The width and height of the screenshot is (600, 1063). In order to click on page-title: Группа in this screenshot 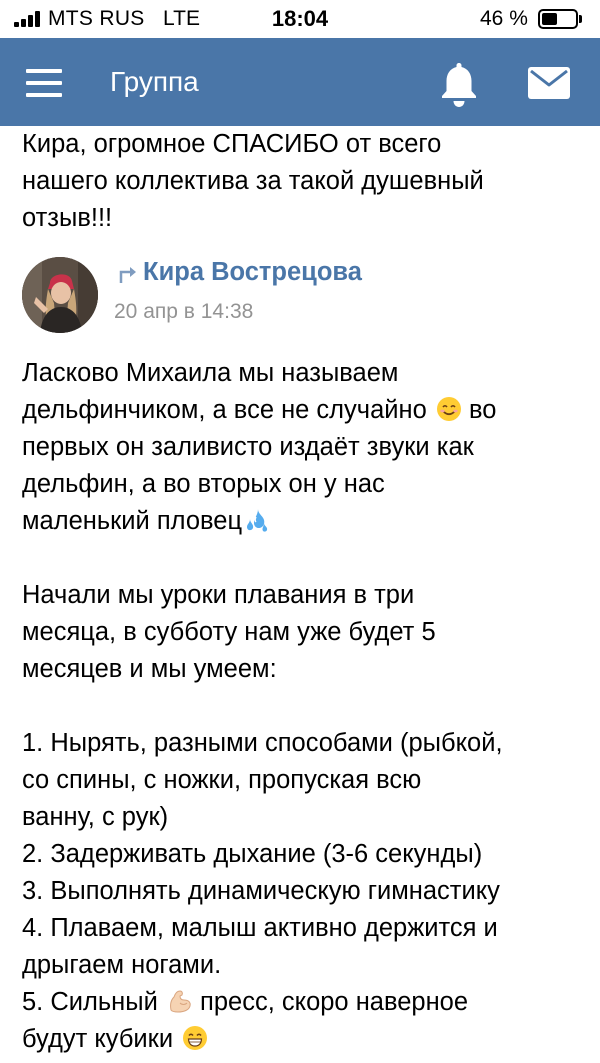, I will do `click(154, 81)`.